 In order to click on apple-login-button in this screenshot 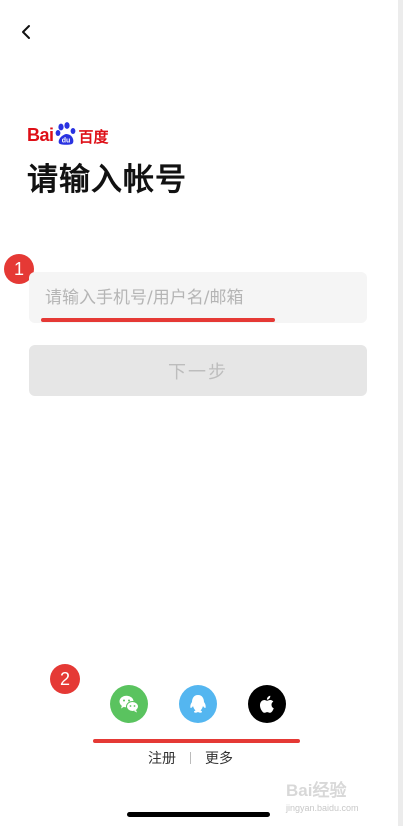, I will do `click(267, 704)`.